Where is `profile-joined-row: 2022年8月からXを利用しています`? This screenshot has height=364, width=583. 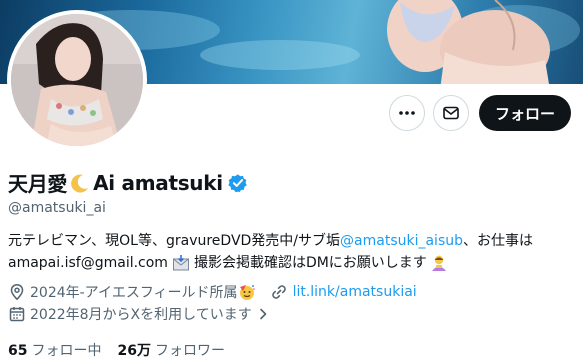
profile-joined-row: 2022年8月からXを利用しています is located at coordinates (139, 314).